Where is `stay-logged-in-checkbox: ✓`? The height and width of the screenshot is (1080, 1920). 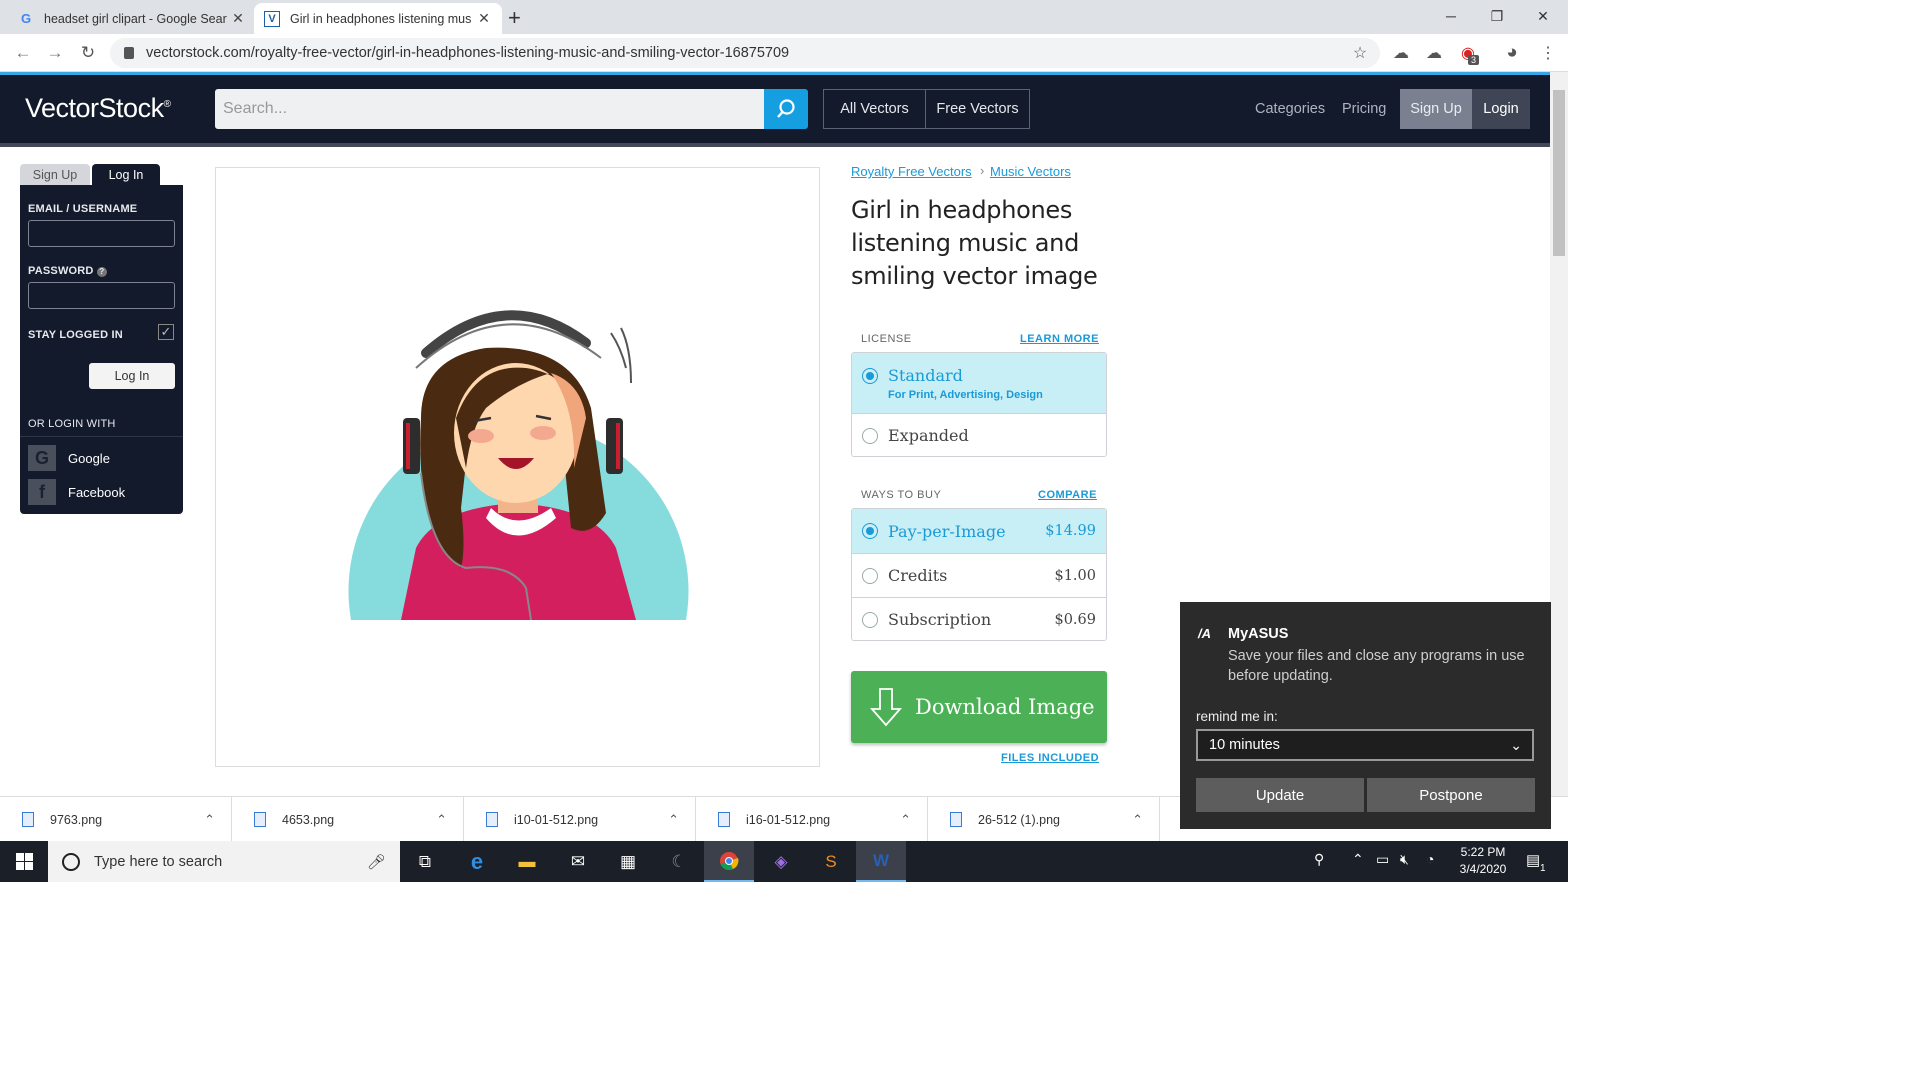 stay-logged-in-checkbox: ✓ is located at coordinates (166, 332).